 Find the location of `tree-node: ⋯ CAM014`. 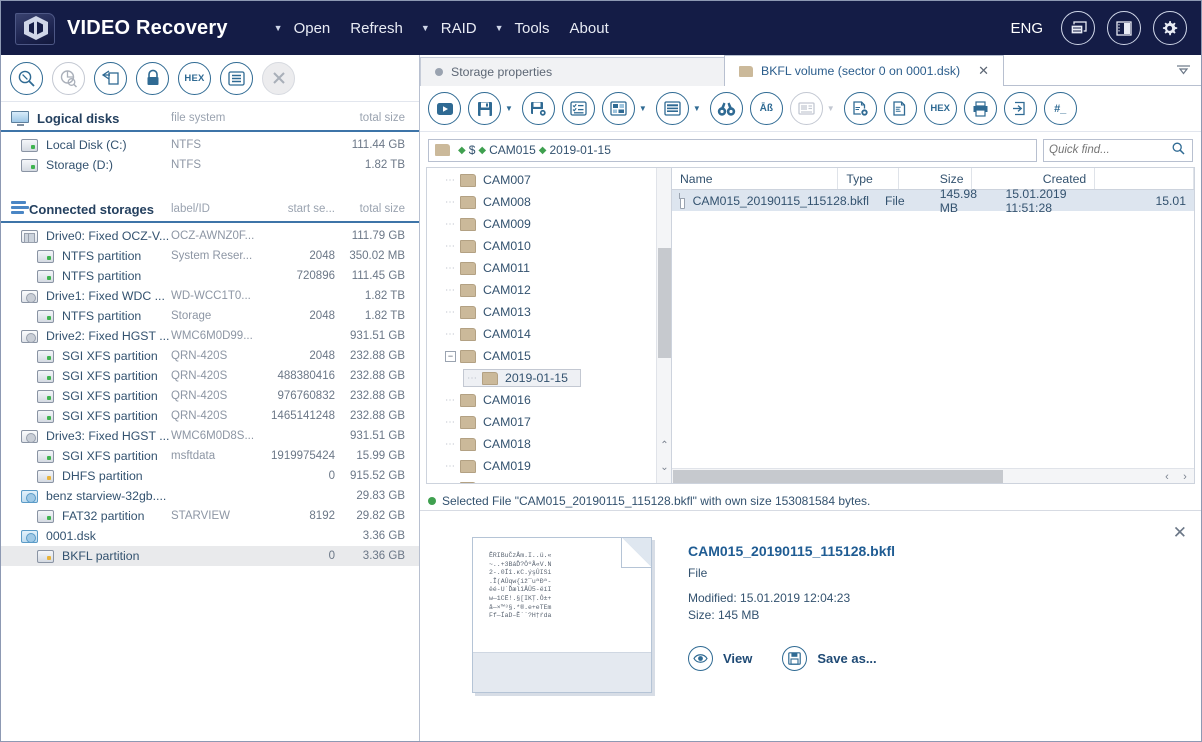

tree-node: ⋯ CAM014 is located at coordinates (549, 334).